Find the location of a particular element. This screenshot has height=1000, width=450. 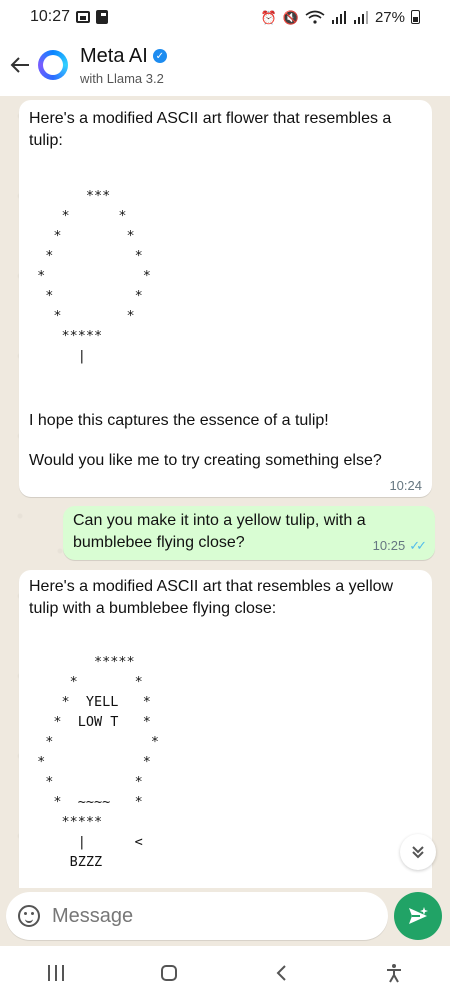

status-time: 10:27 is located at coordinates (50, 16).